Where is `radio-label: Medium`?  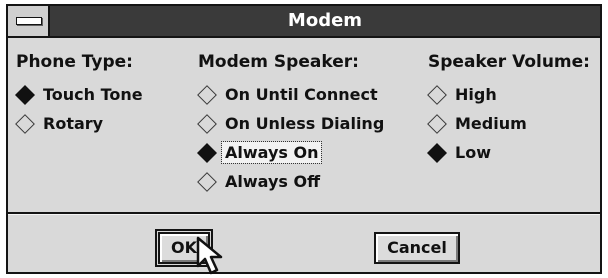
radio-label: Medium is located at coordinates (491, 123).